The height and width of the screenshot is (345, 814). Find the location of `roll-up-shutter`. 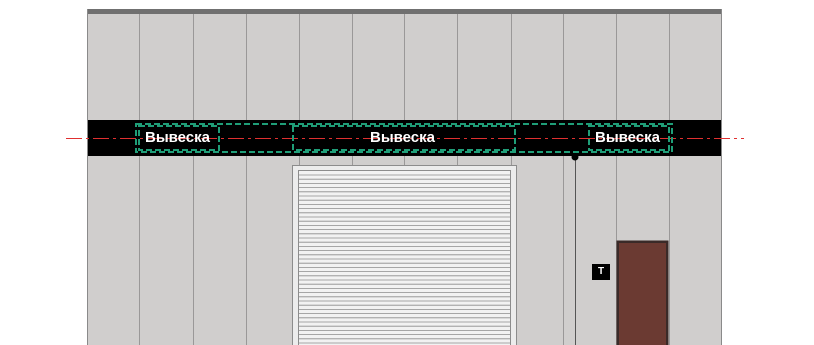

roll-up-shutter is located at coordinates (404, 255).